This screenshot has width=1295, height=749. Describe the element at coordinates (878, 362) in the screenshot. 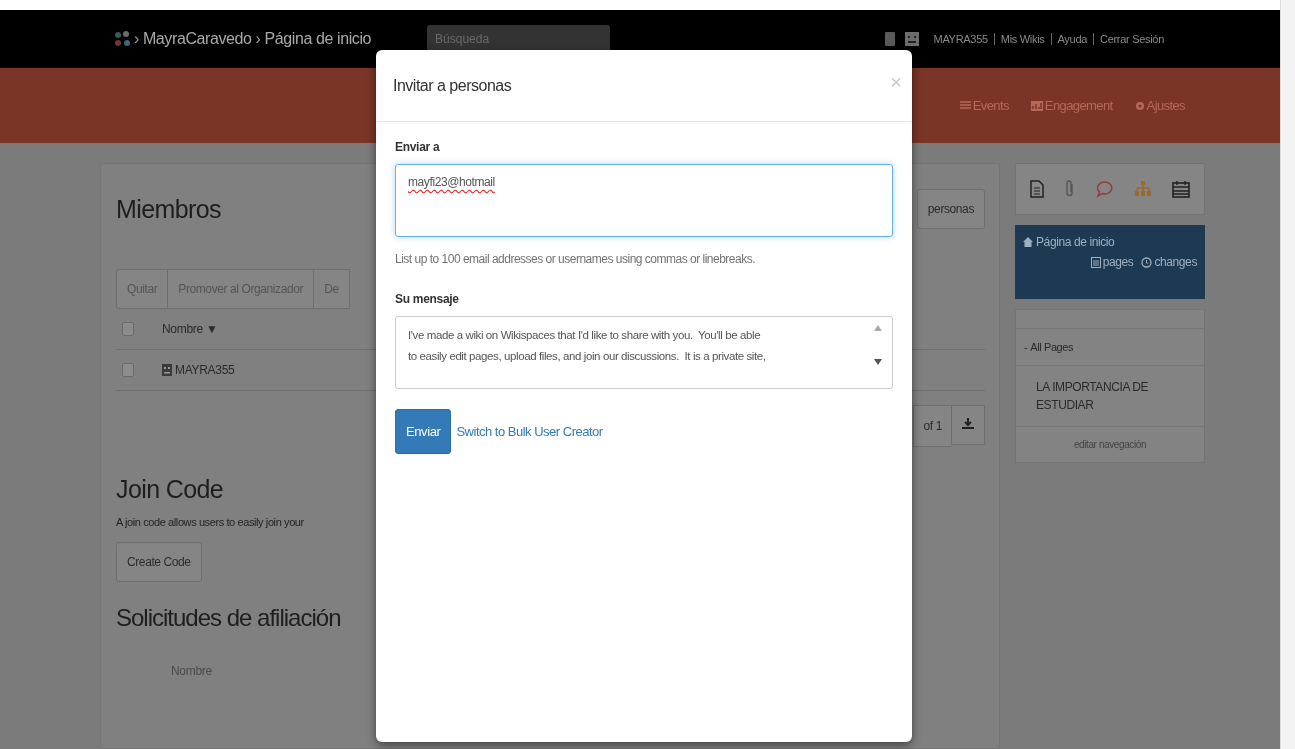

I see `scroll-down-arrow-icon` at that location.